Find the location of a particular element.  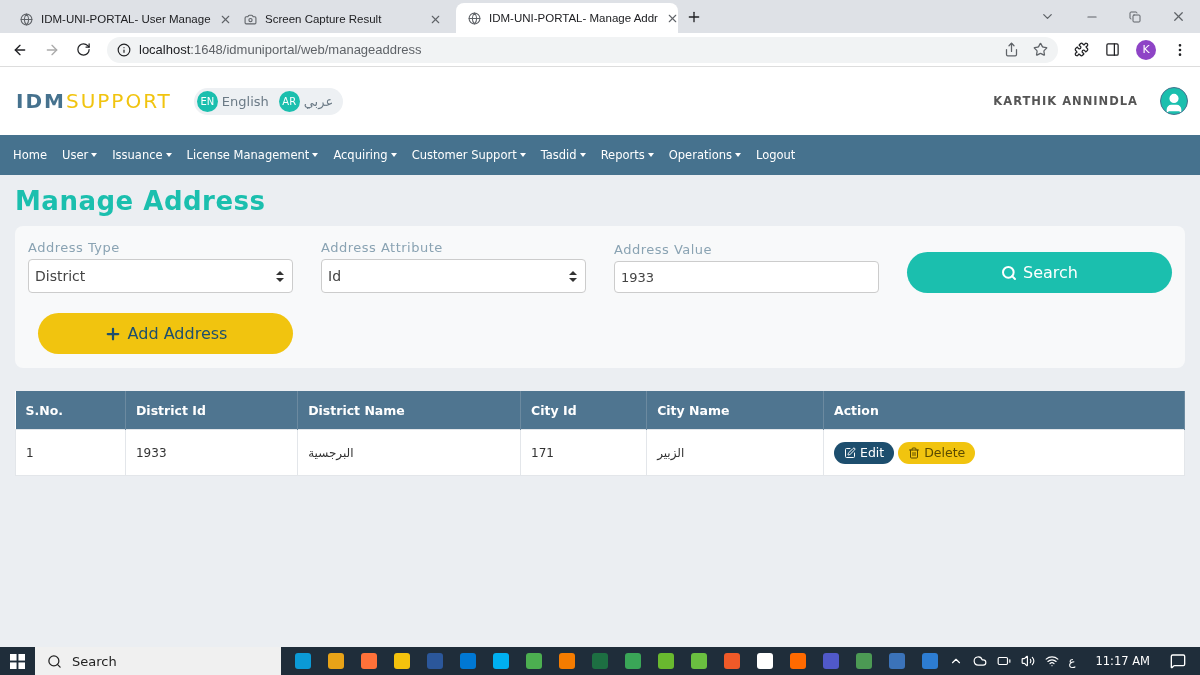

wifi-icon is located at coordinates (1051, 661).